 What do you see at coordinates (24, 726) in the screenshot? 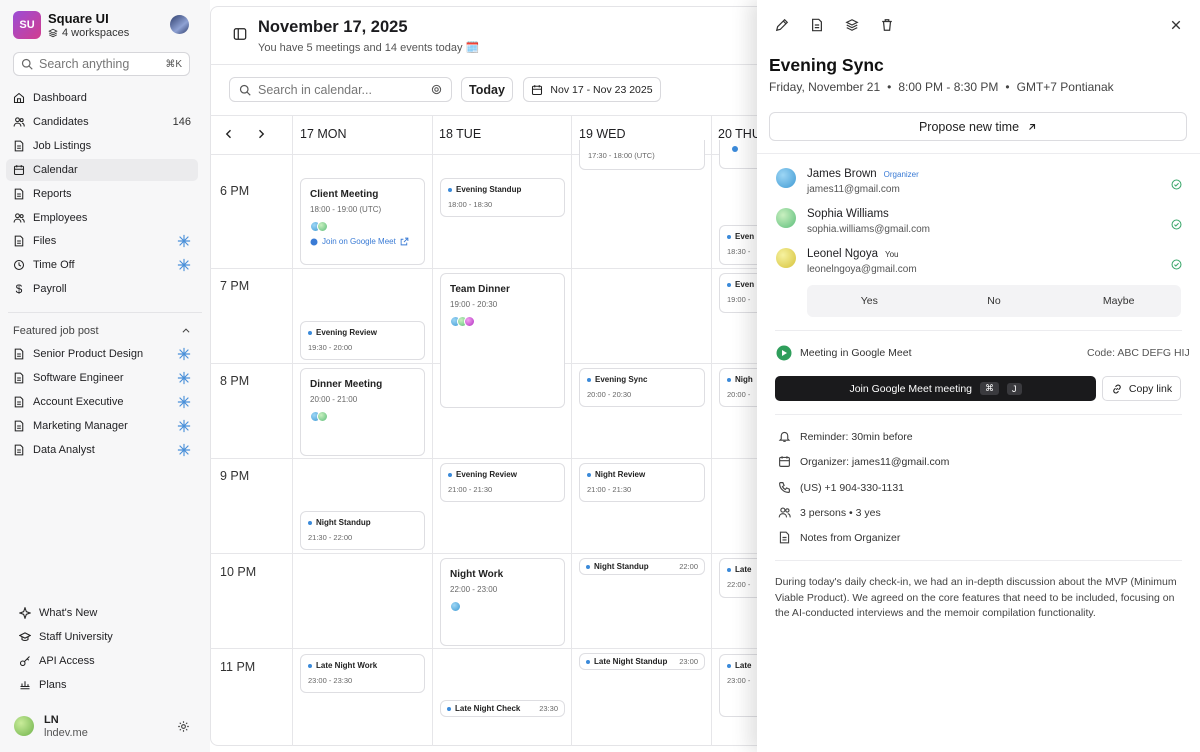
I see `footer-avatar` at bounding box center [24, 726].